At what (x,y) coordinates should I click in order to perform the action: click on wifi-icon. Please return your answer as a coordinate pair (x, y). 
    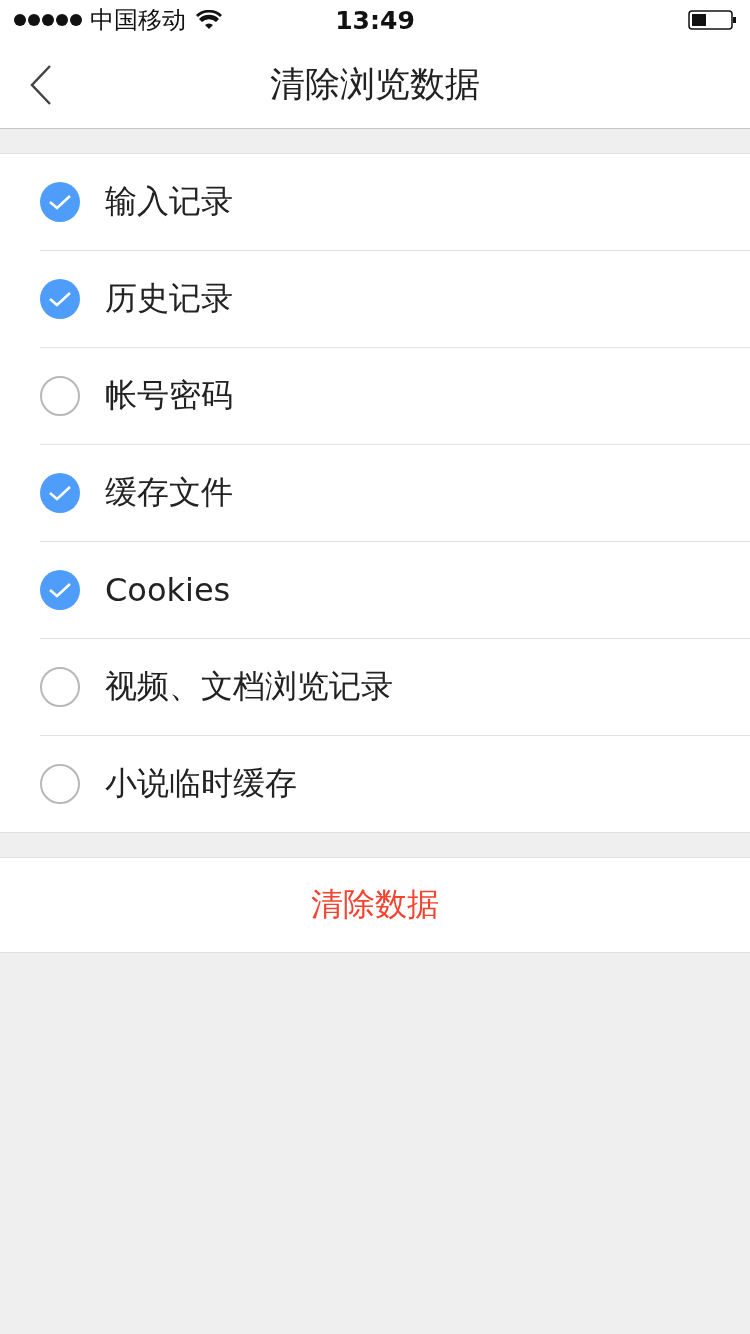
    Looking at the image, I should click on (209, 20).